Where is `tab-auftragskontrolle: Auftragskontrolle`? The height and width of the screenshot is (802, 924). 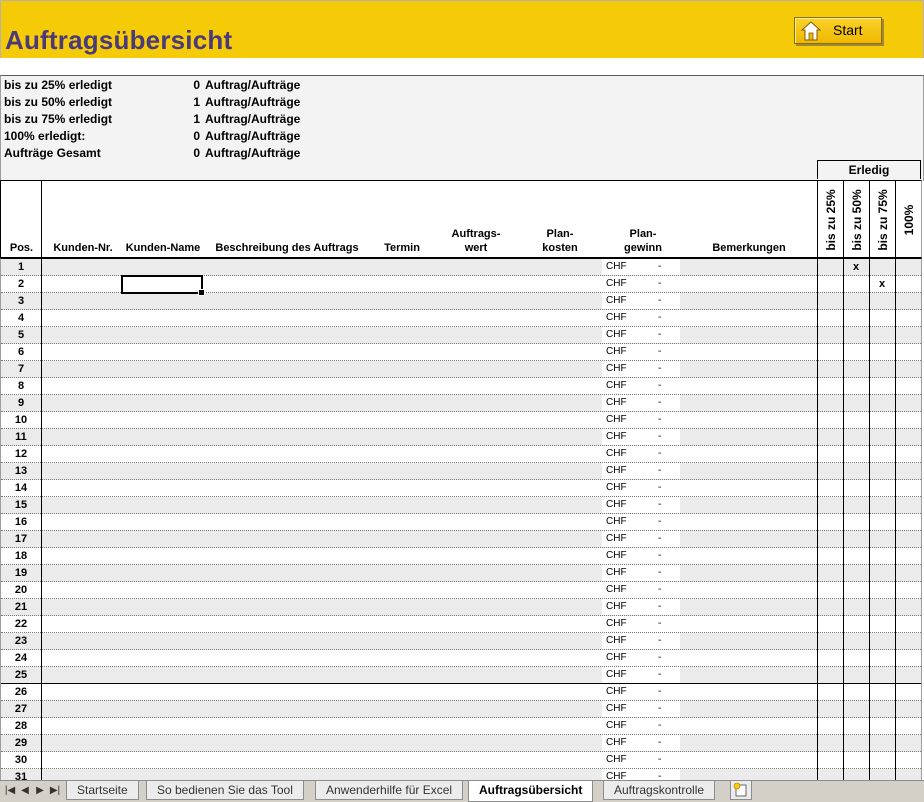
tab-auftragskontrolle: Auftragskontrolle is located at coordinates (659, 790).